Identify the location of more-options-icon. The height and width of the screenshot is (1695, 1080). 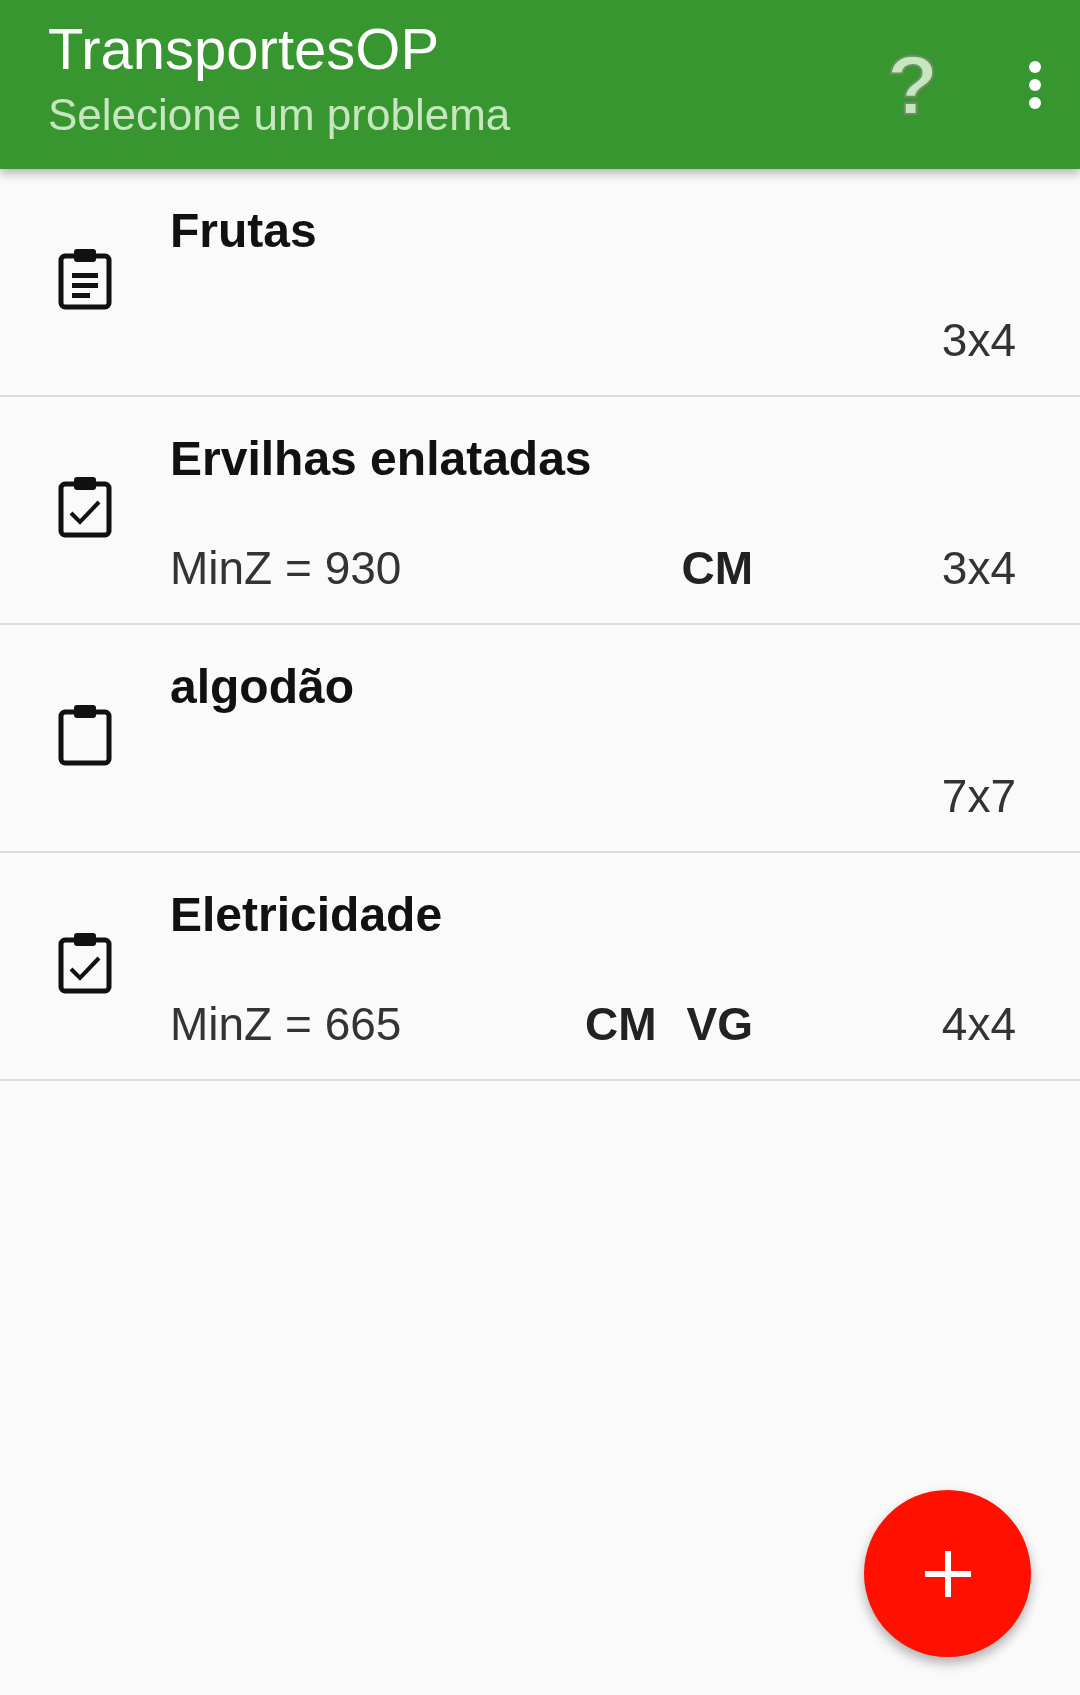
(1035, 84).